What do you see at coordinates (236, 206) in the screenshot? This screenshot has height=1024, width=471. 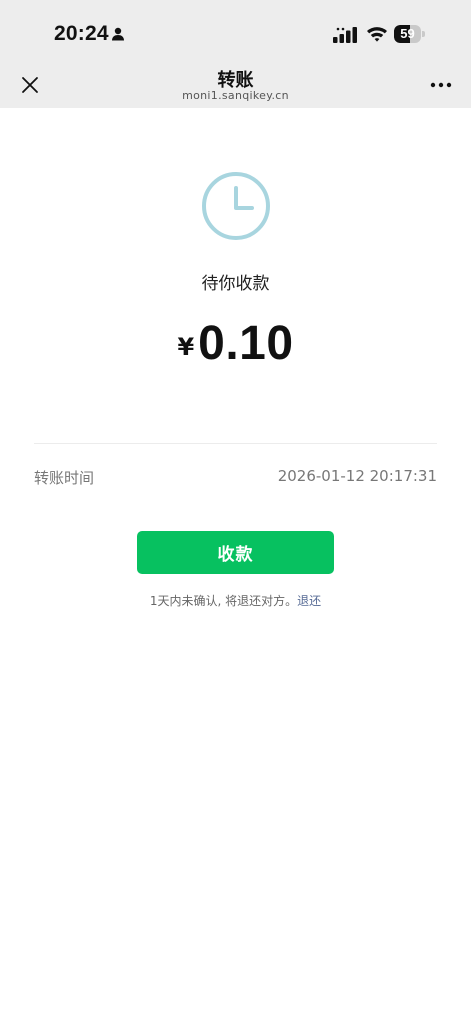 I see `clock-icon` at bounding box center [236, 206].